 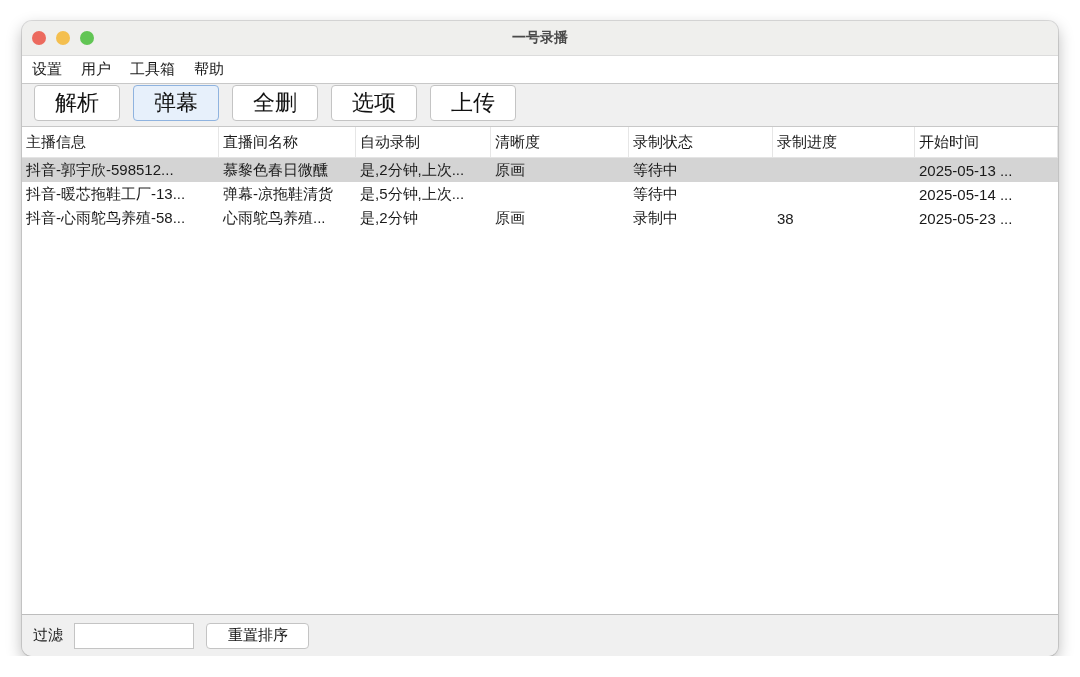 I want to click on column-header: 清晰度, so click(x=560, y=142).